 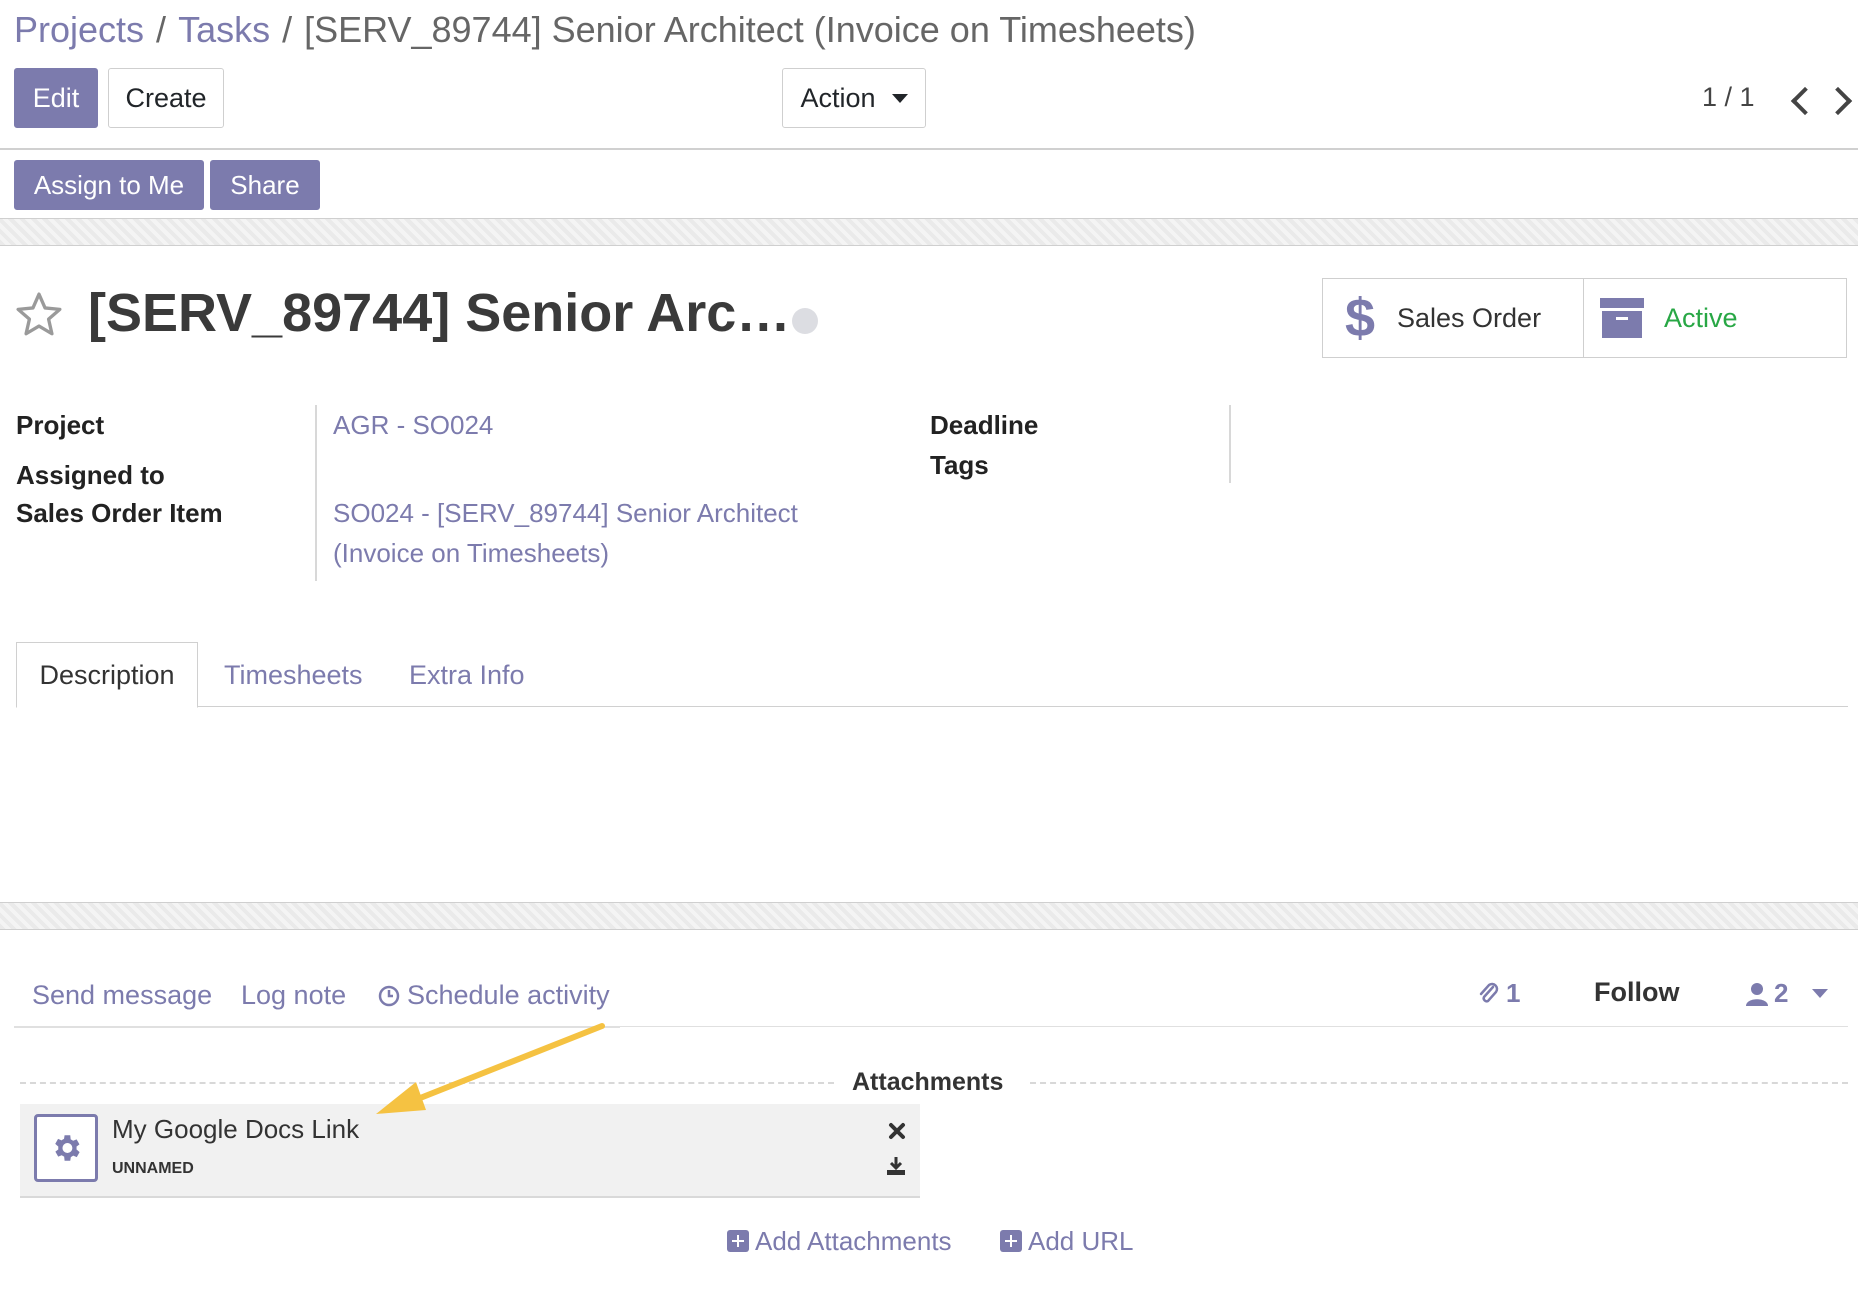 What do you see at coordinates (90, 475) in the screenshot?
I see `assigned-to-label: Assigned to` at bounding box center [90, 475].